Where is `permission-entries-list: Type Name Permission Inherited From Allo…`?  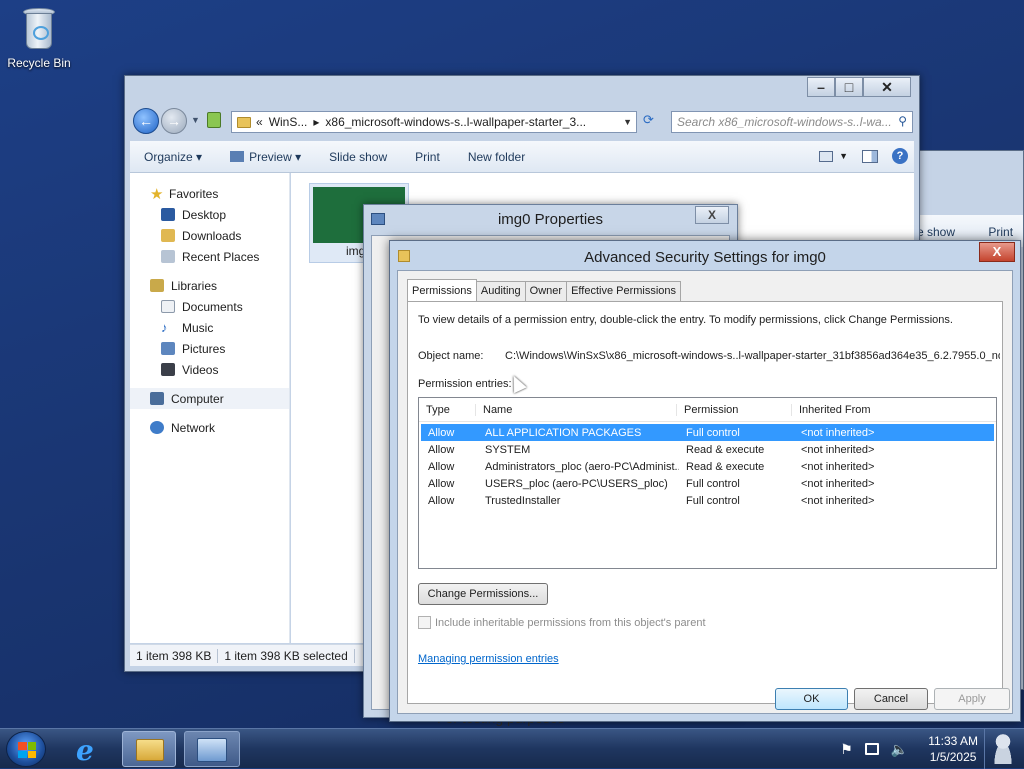 permission-entries-list: Type Name Permission Inherited From Allo… is located at coordinates (707, 483).